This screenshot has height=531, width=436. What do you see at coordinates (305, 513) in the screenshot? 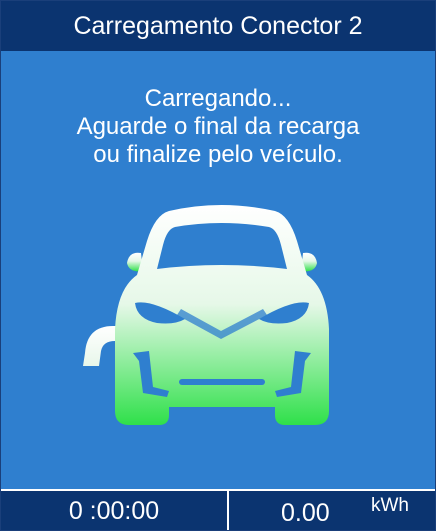
I see `energy-value: 0.00` at bounding box center [305, 513].